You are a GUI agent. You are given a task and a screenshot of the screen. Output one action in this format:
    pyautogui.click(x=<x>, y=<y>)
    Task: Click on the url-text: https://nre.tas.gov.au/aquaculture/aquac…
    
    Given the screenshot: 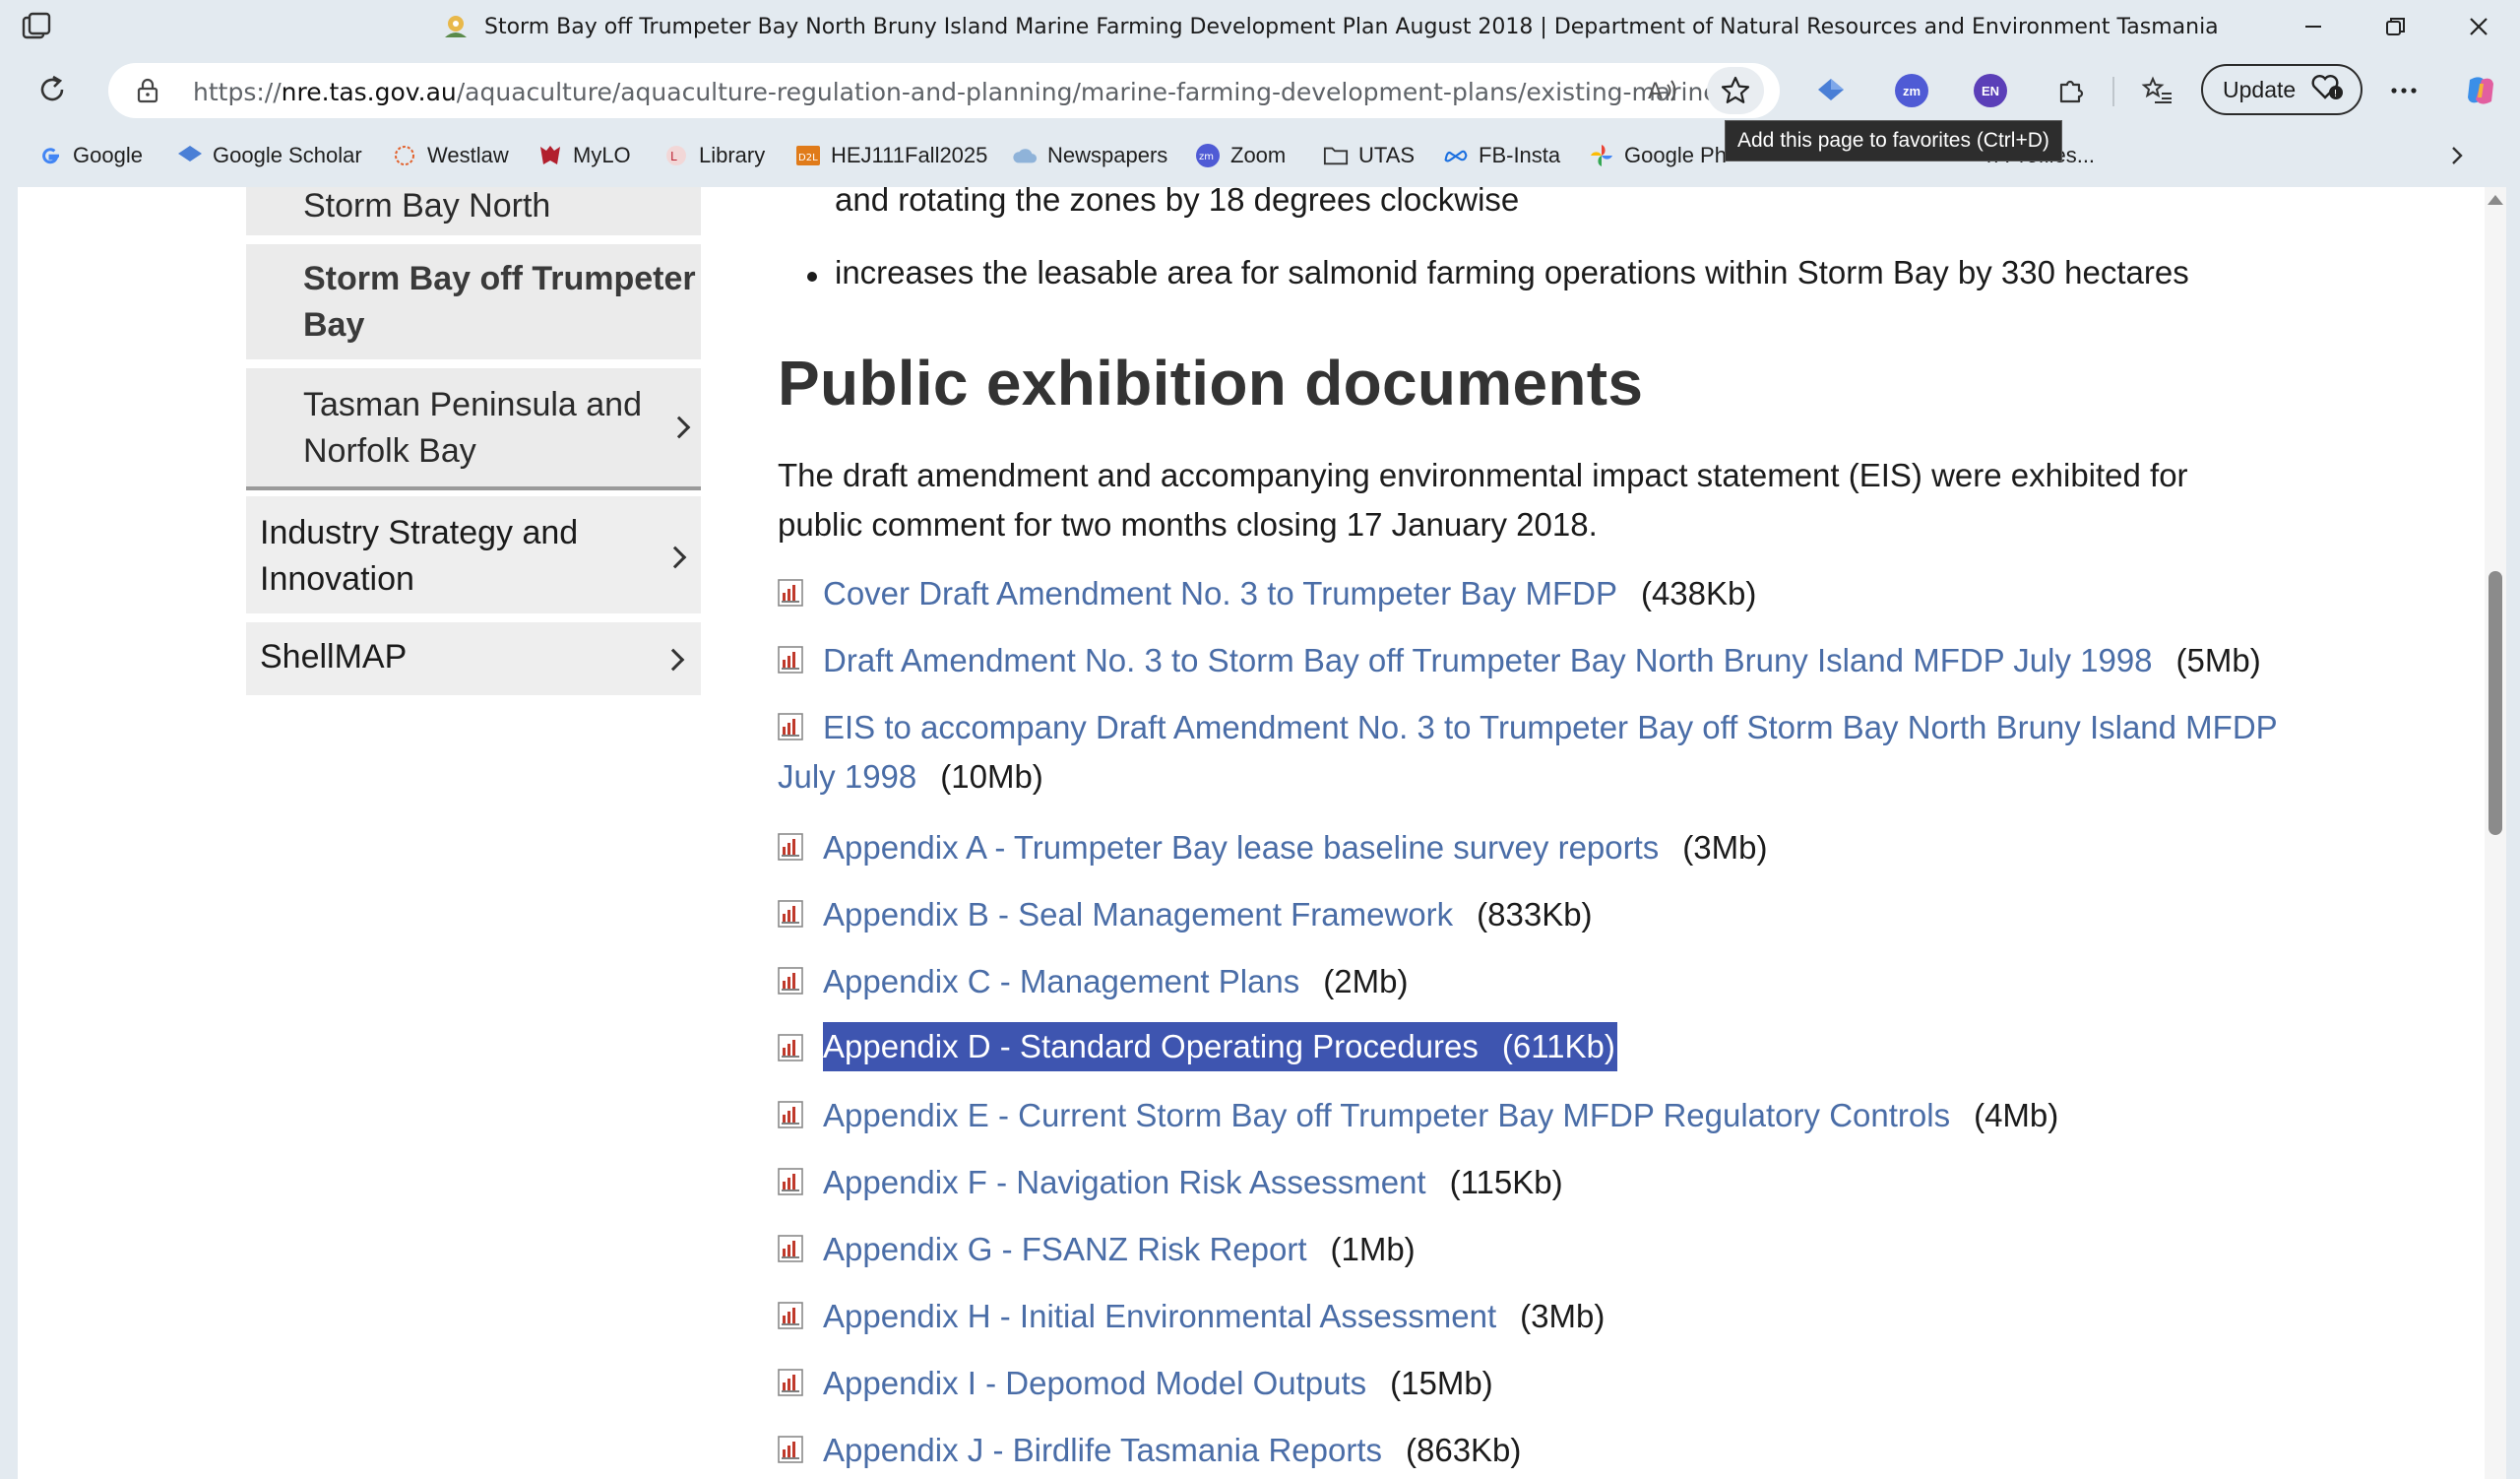 What is the action you would take?
    pyautogui.click(x=972, y=92)
    